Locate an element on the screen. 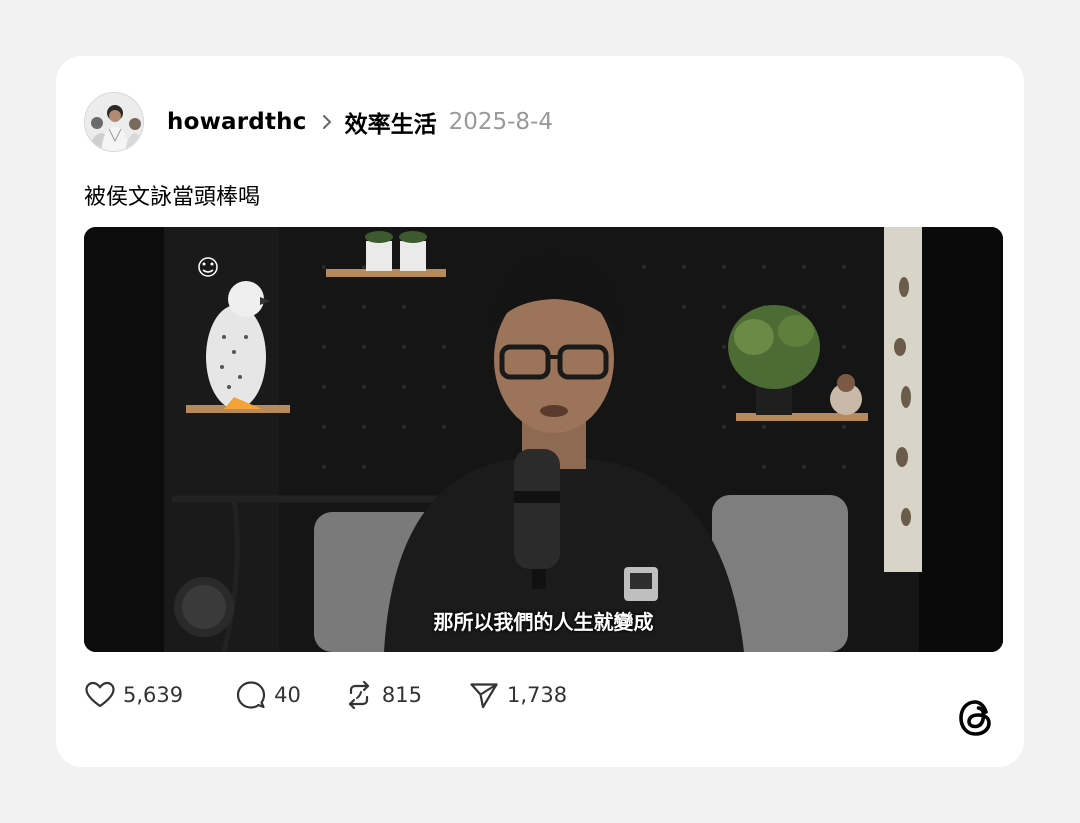 The height and width of the screenshot is (823, 1080). post-date: 2025-8-4 is located at coordinates (501, 122).